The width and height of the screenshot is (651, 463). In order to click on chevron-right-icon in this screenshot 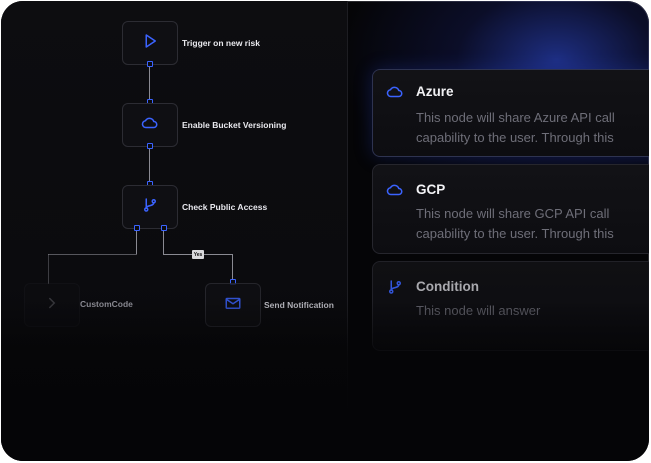, I will do `click(52, 305)`.